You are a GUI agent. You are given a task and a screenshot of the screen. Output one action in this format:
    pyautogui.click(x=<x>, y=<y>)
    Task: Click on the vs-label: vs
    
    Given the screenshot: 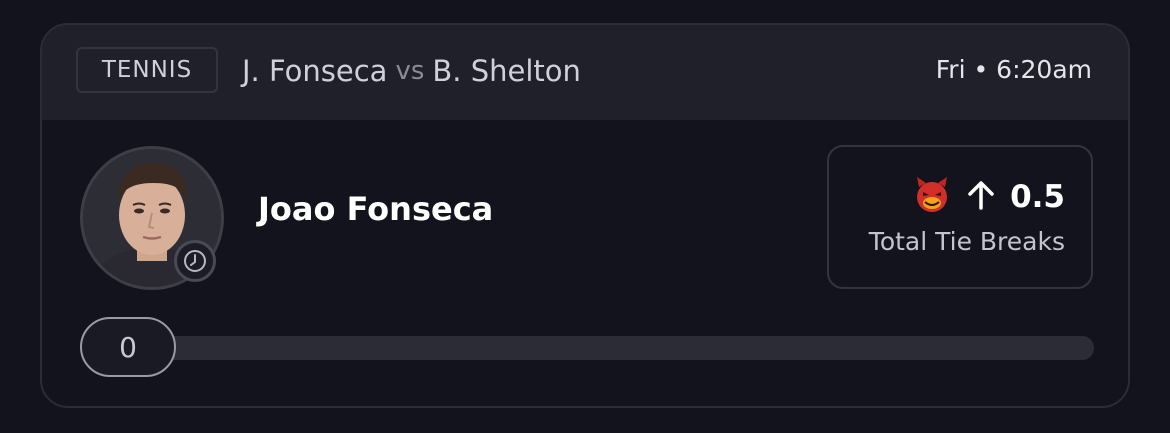 What is the action you would take?
    pyautogui.click(x=410, y=71)
    